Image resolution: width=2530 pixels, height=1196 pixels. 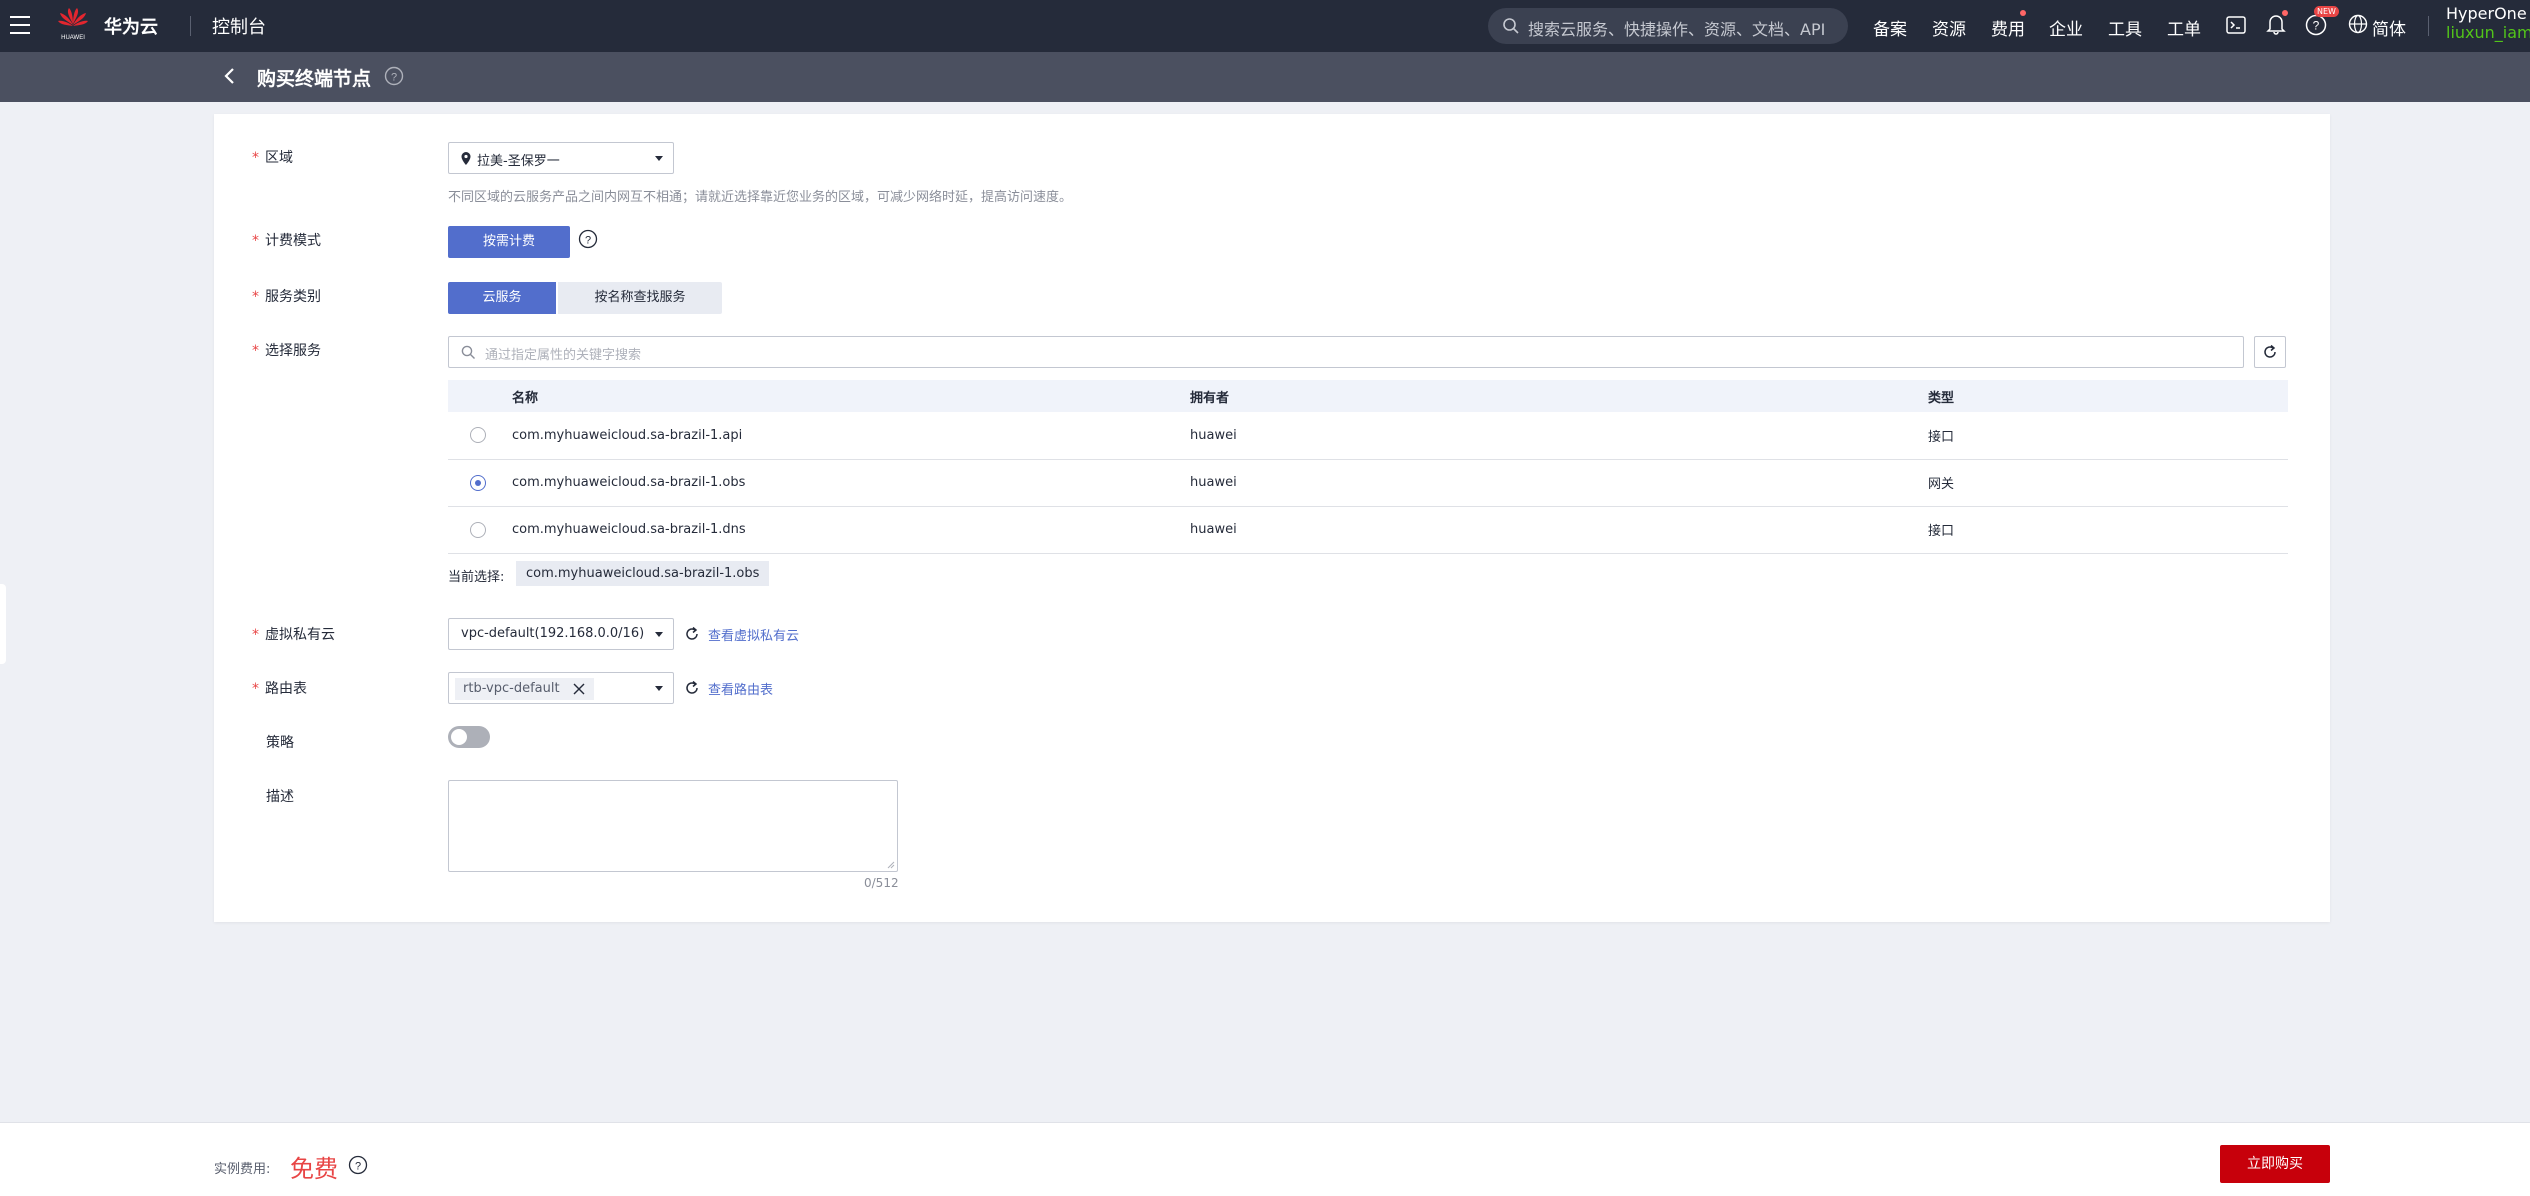 I want to click on page-header: 购买终端节点 ?, so click(x=1265, y=77).